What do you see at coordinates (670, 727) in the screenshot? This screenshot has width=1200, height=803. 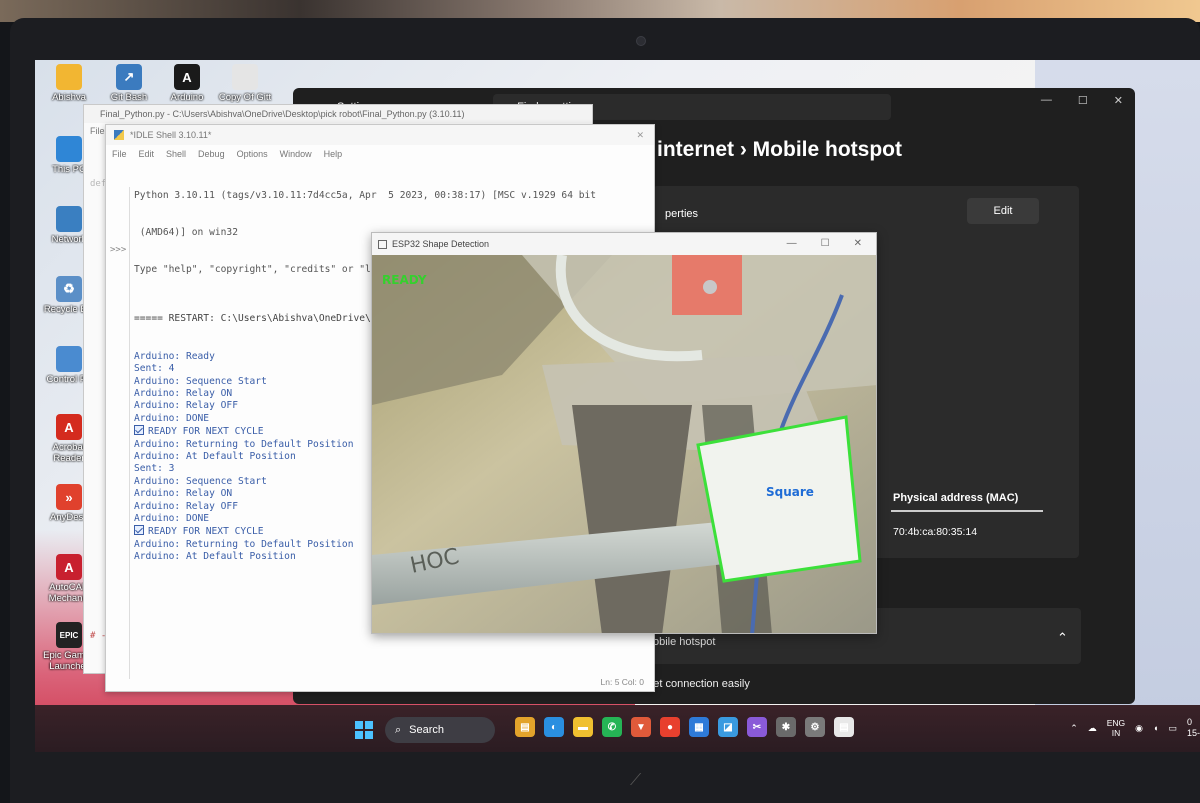 I see `chrome-icon: ●` at bounding box center [670, 727].